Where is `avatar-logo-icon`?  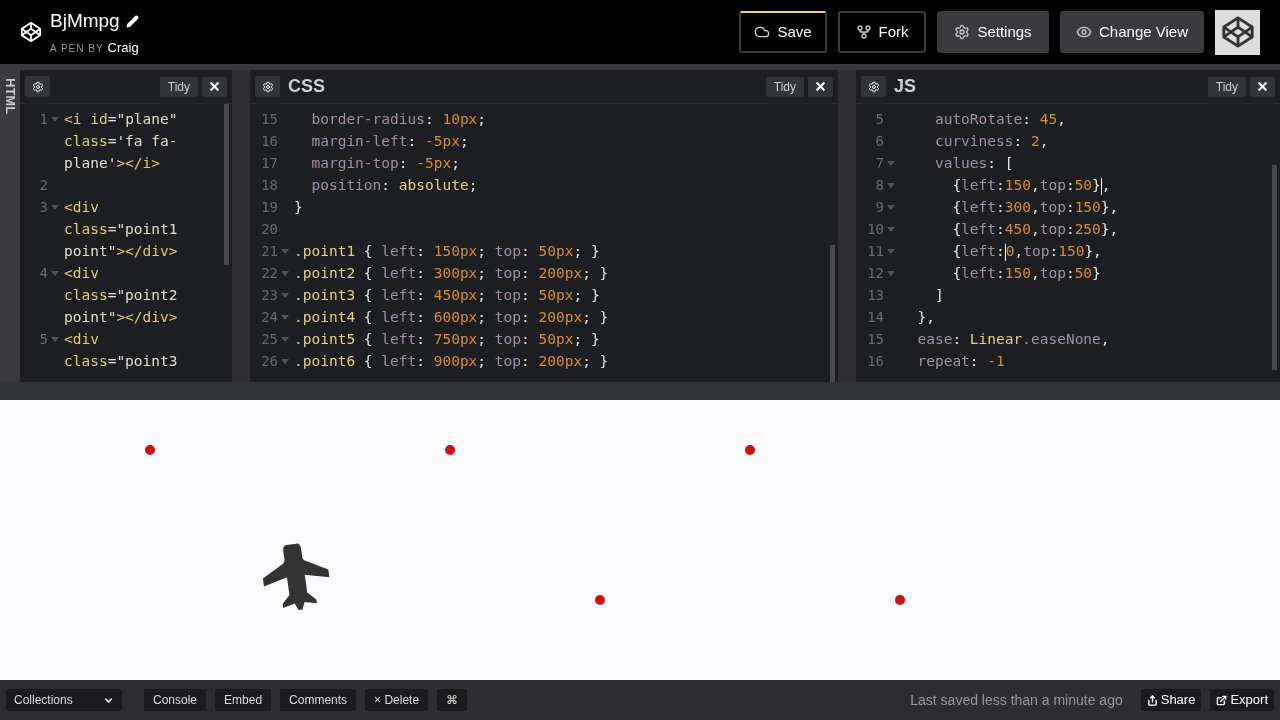
avatar-logo-icon is located at coordinates (1237, 32).